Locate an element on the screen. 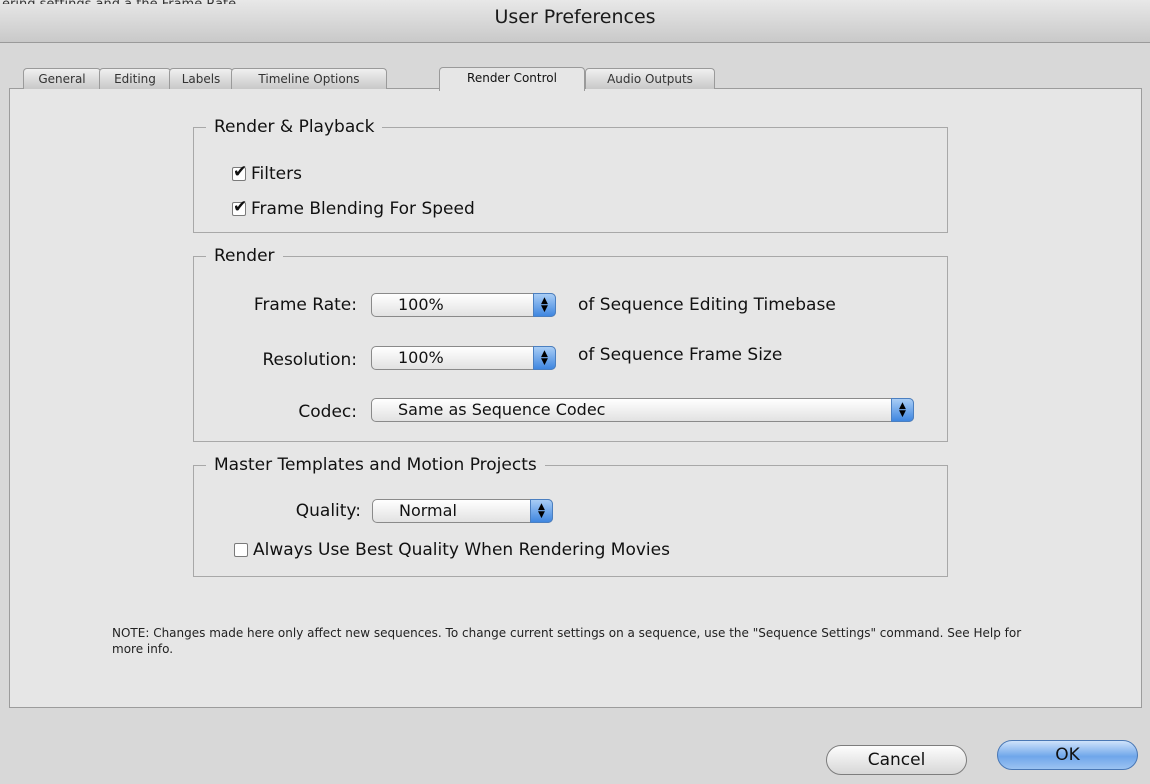 The width and height of the screenshot is (1150, 784). resolution-popup: 100% ▲ ▼ is located at coordinates (463, 358).